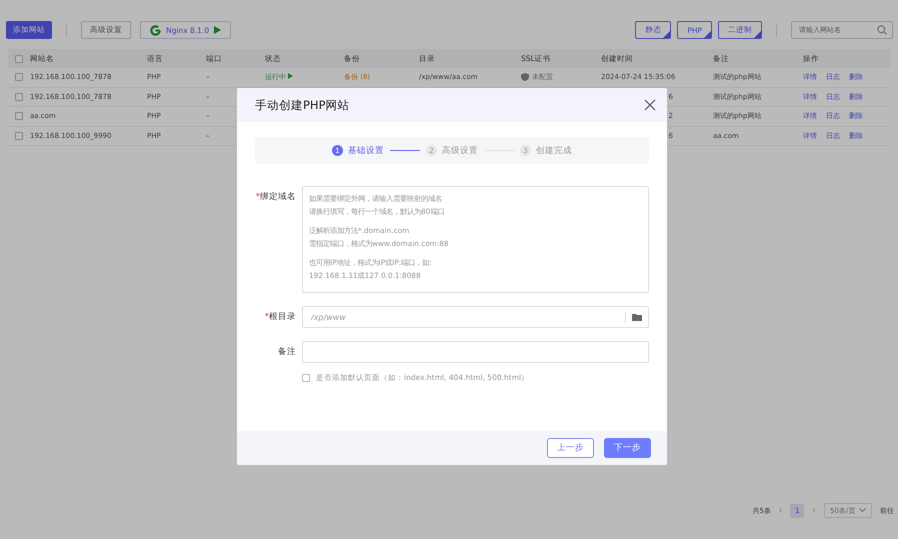 The image size is (898, 539). I want to click on previous-page-button: ‹, so click(780, 511).